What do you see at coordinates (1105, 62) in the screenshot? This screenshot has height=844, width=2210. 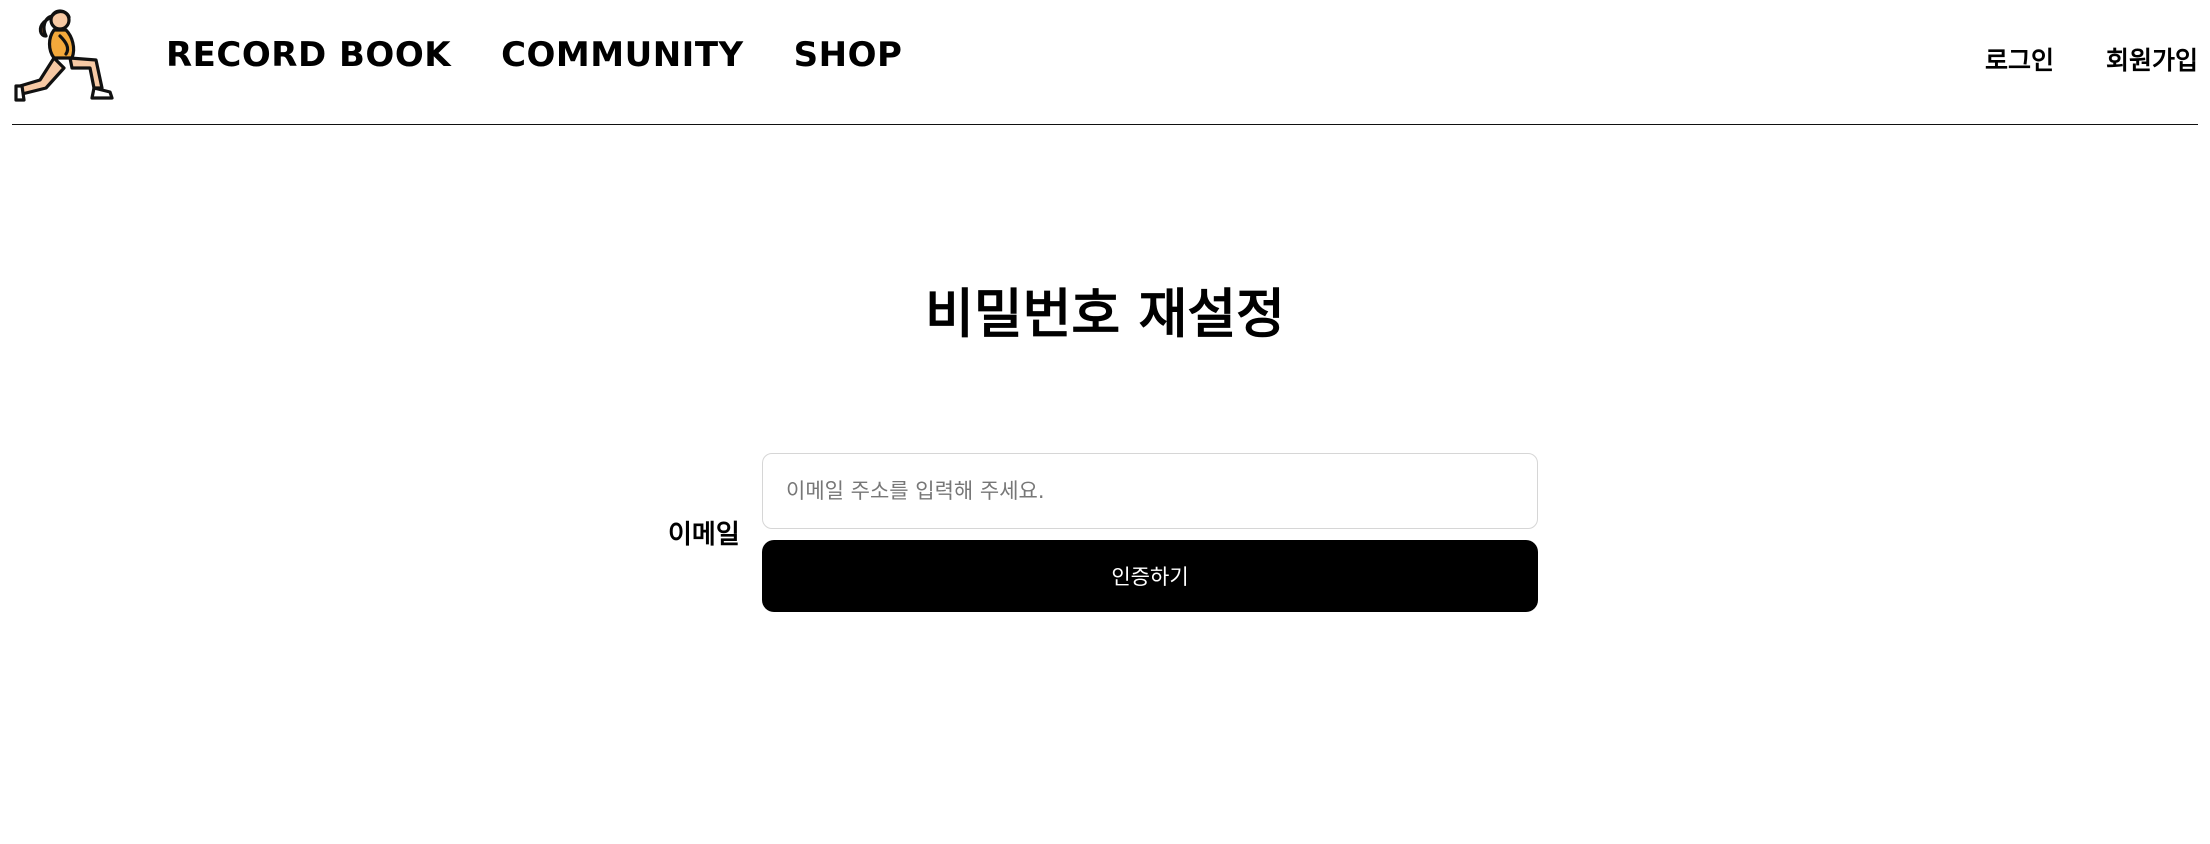 I see `site-header: RECORD BOOK COMMUNITY SHOP 로그인 회원가입` at bounding box center [1105, 62].